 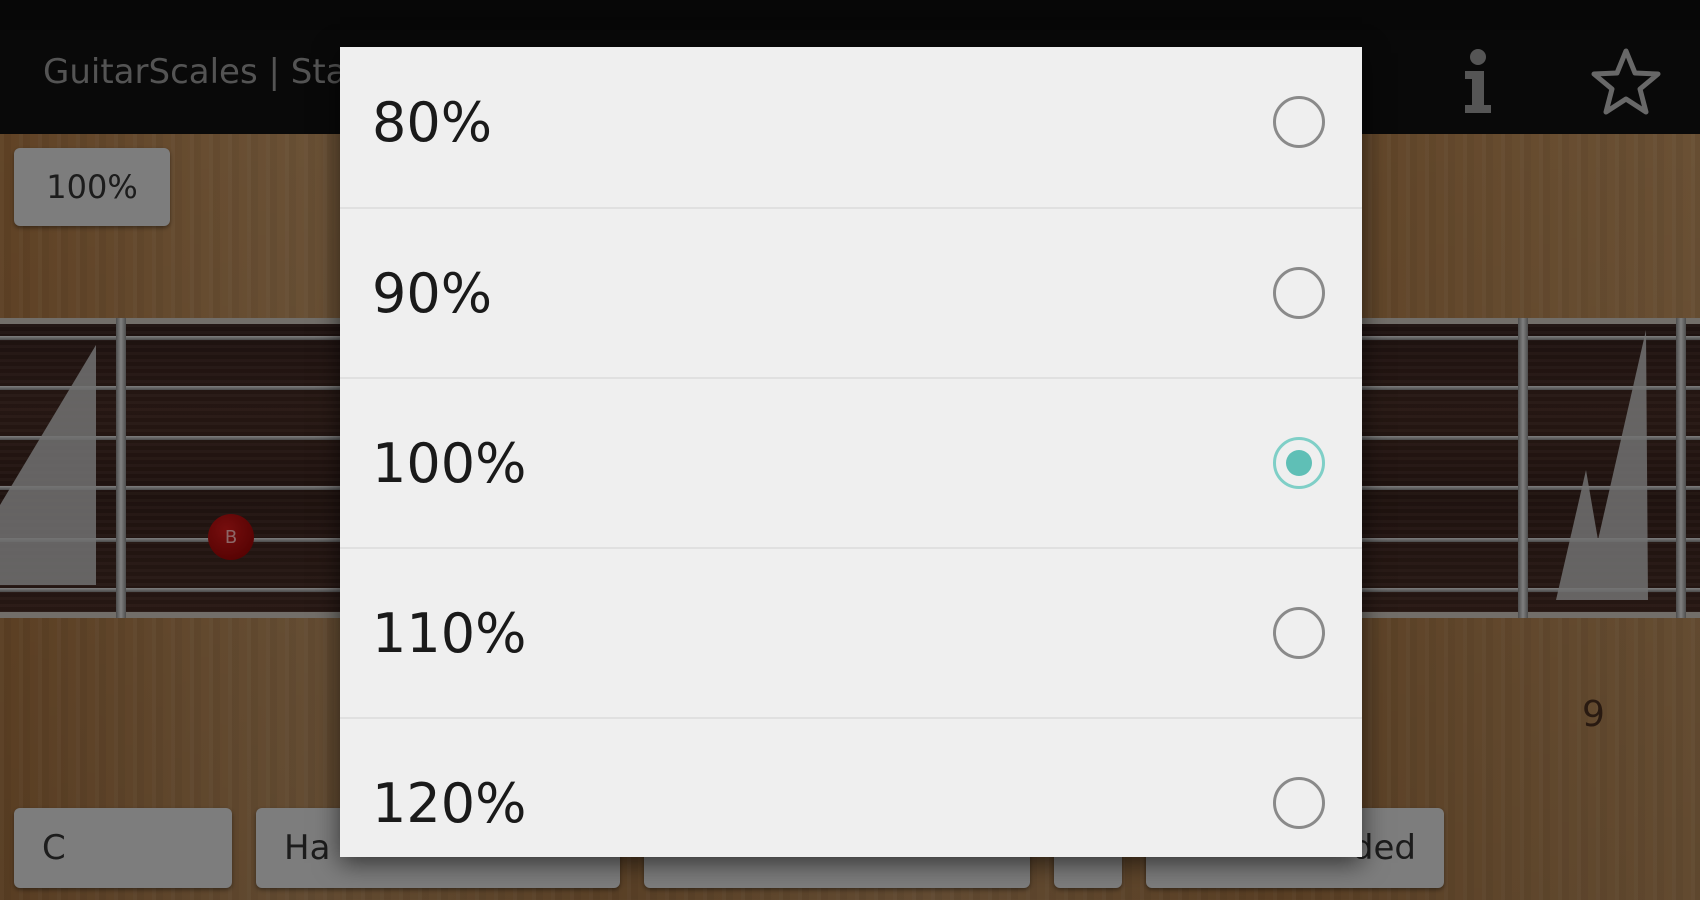 What do you see at coordinates (449, 803) in the screenshot?
I see `option-label: 120%` at bounding box center [449, 803].